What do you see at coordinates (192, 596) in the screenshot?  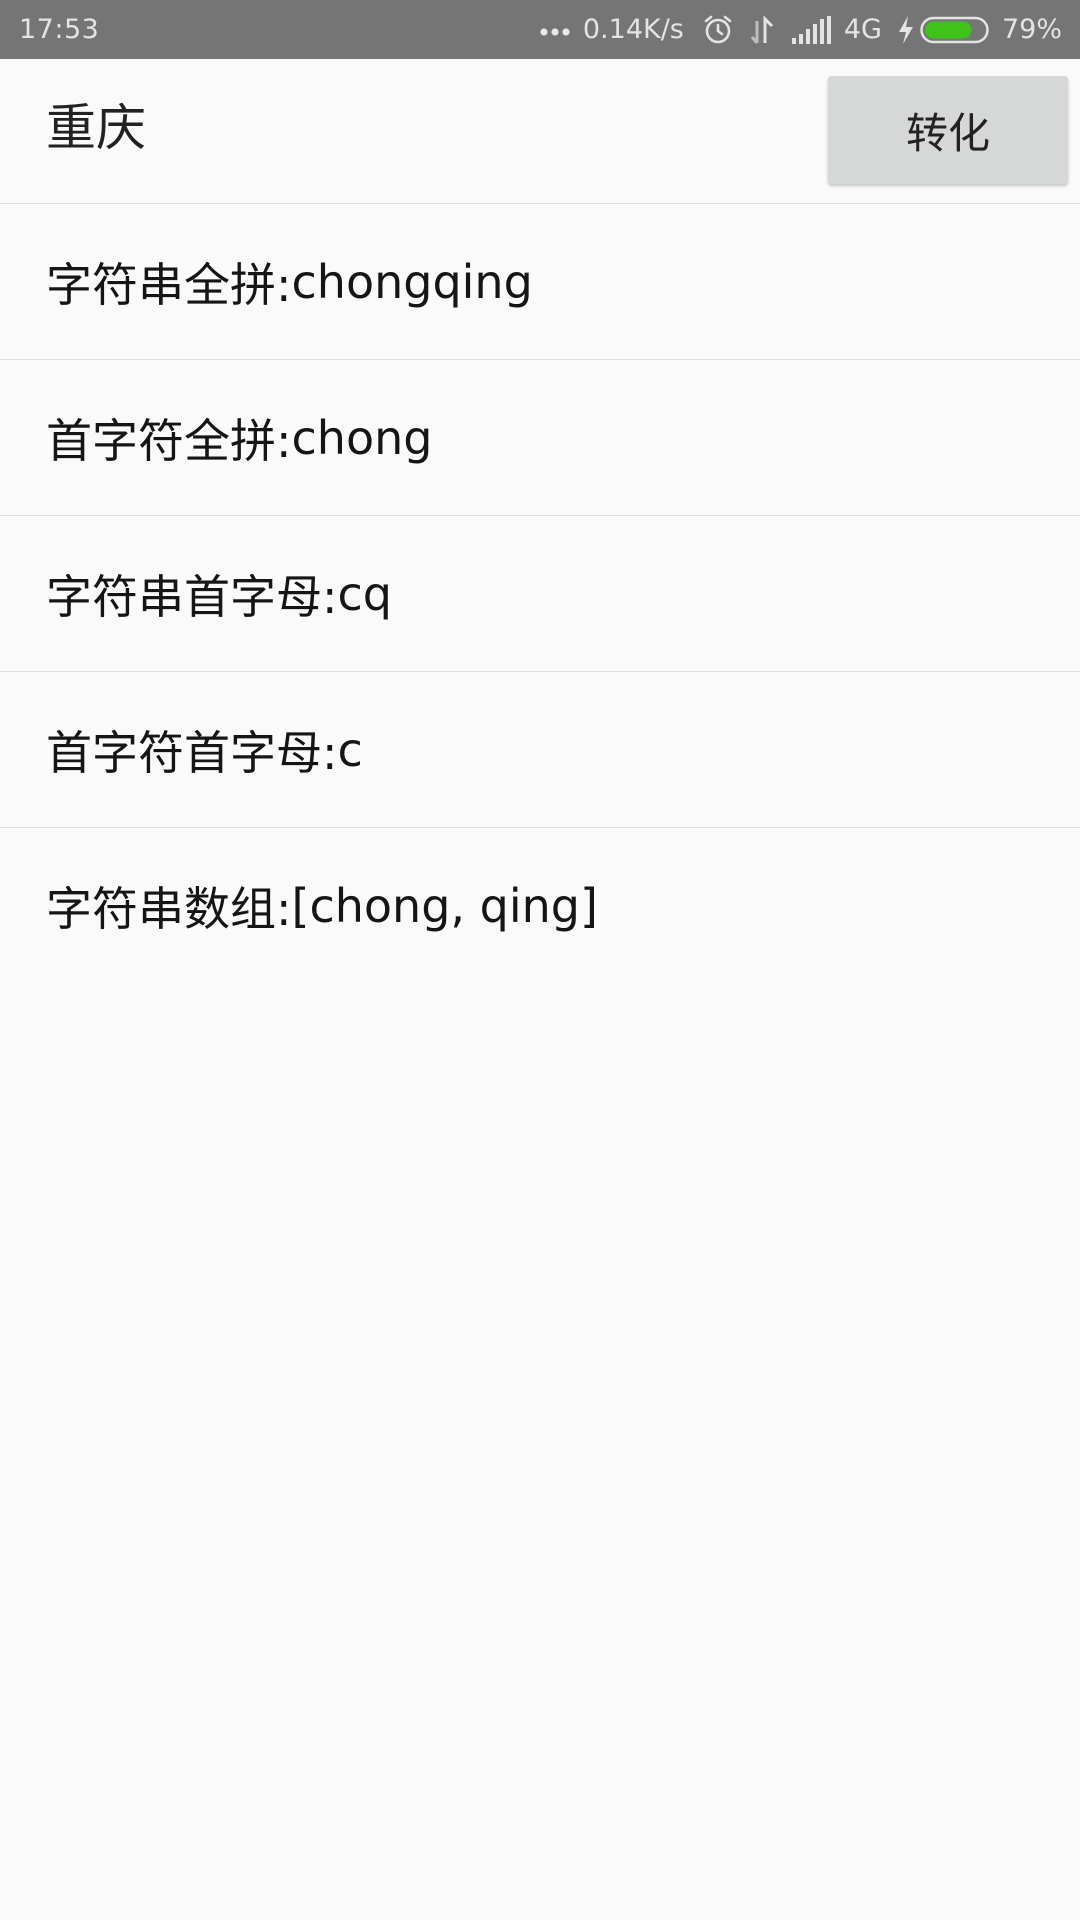 I see `result-label: 字符串首字母:` at bounding box center [192, 596].